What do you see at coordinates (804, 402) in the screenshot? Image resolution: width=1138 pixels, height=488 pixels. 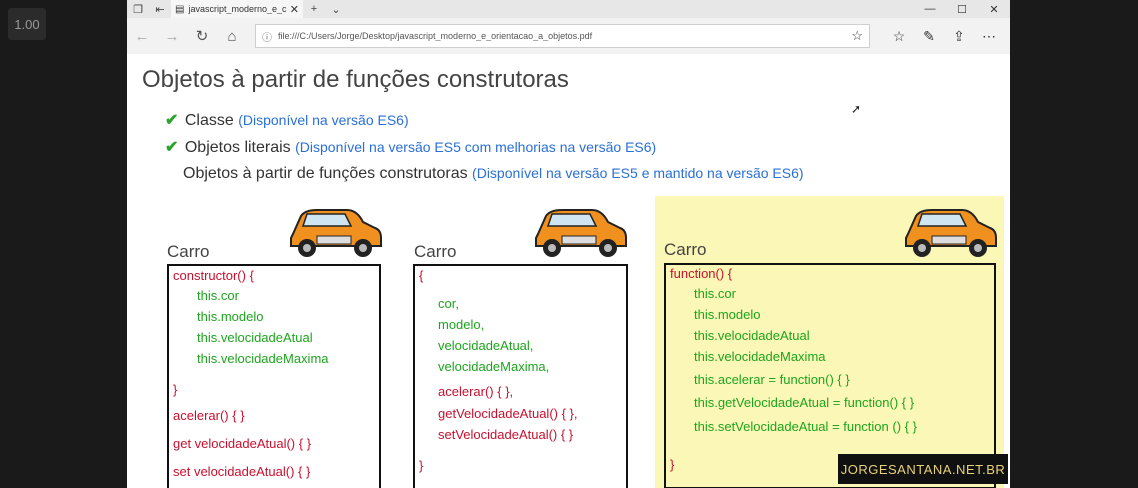 I see `code-line: this.getVelocidadeAtual = function() { }` at bounding box center [804, 402].